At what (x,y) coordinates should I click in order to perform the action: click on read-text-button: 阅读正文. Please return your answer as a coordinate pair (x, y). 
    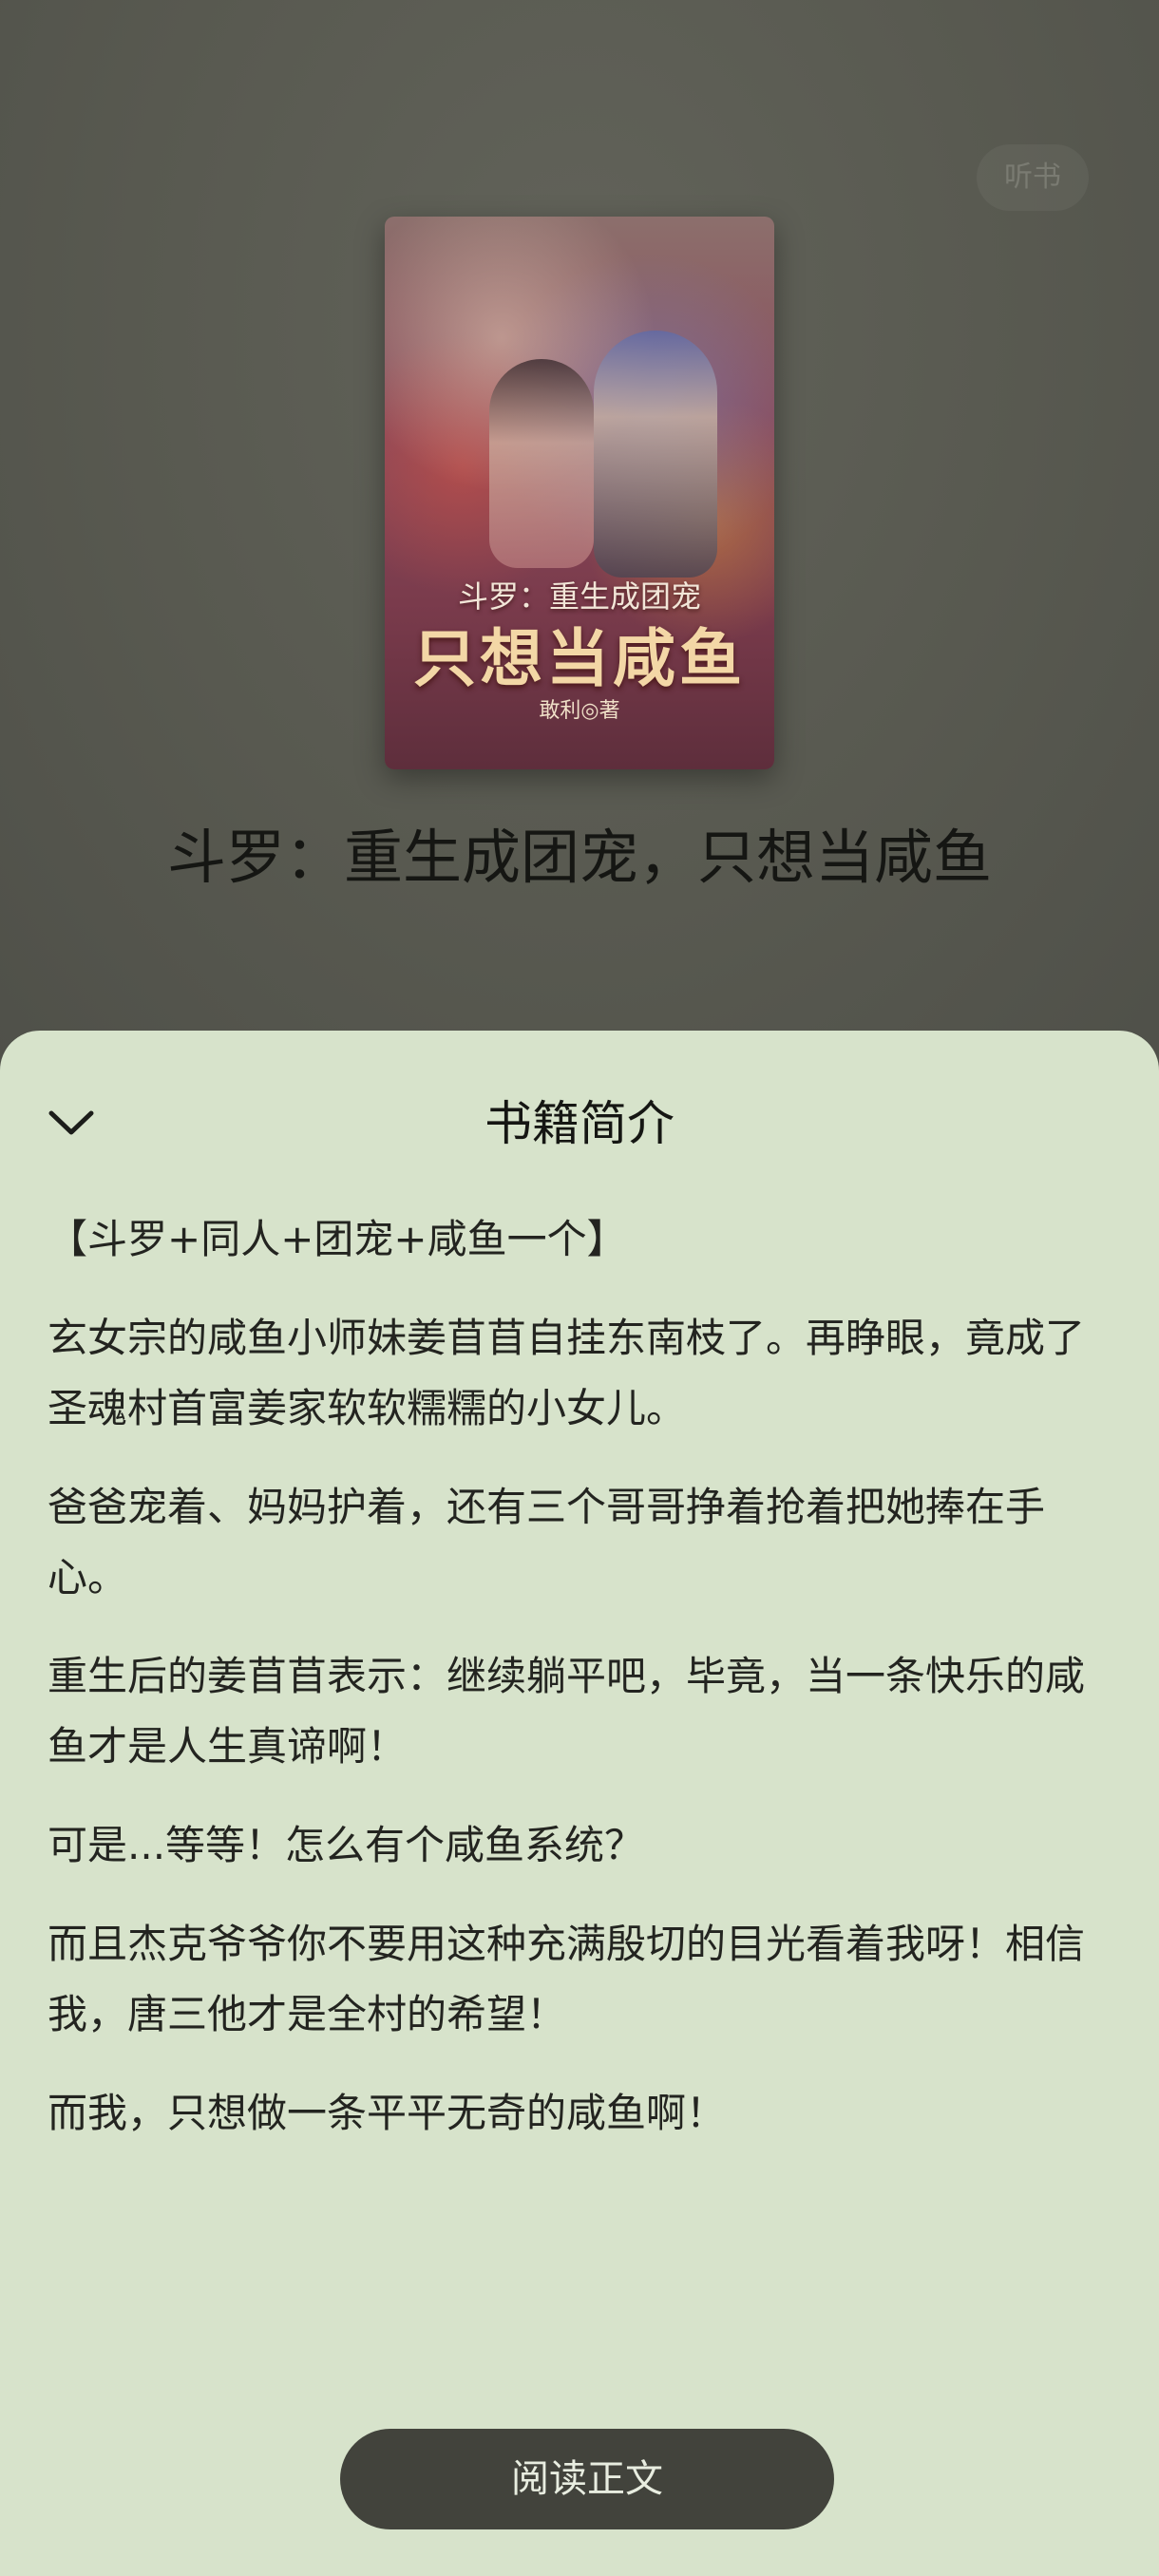
    Looking at the image, I should click on (587, 2479).